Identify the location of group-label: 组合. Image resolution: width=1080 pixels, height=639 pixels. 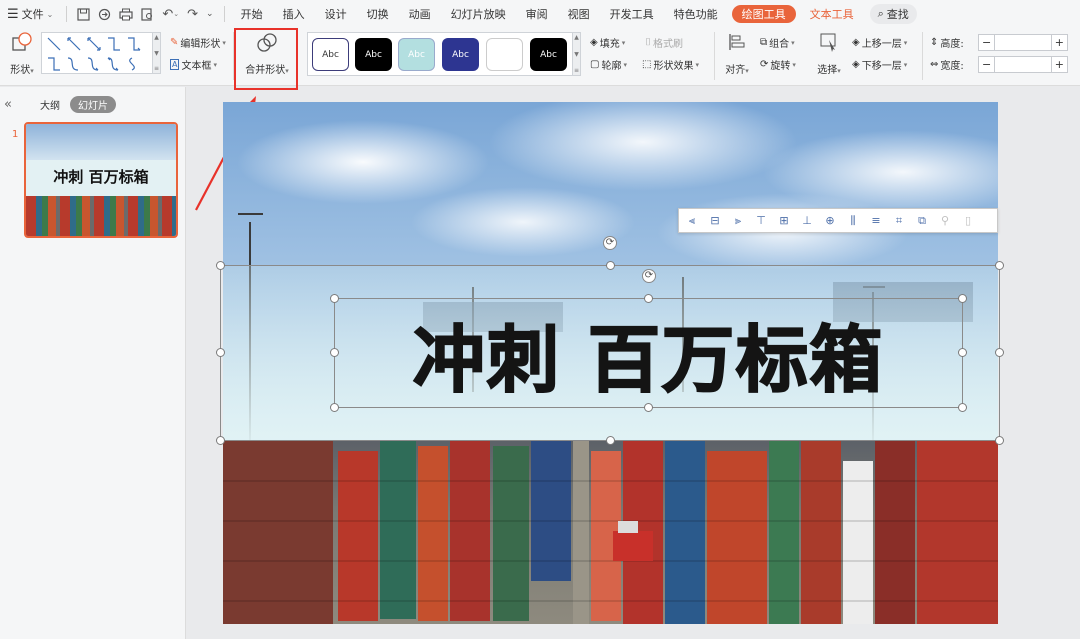
(779, 44).